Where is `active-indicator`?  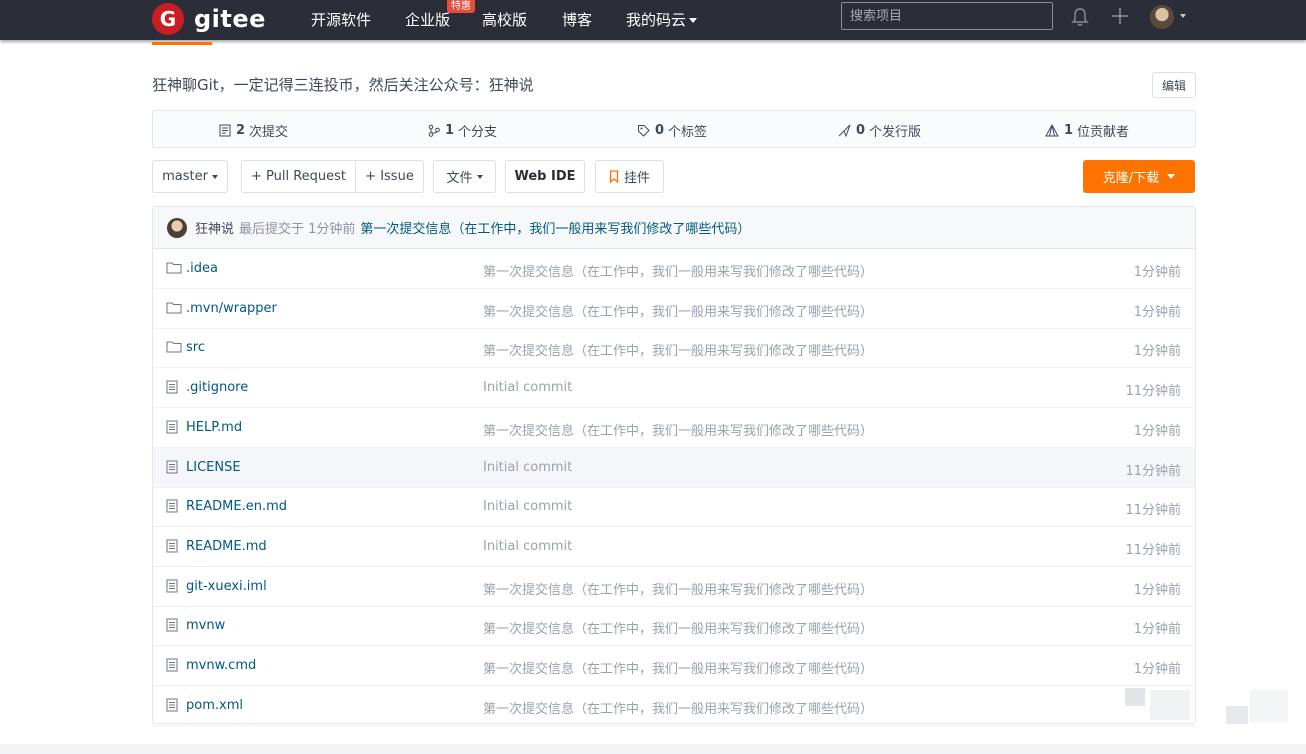 active-indicator is located at coordinates (182, 43).